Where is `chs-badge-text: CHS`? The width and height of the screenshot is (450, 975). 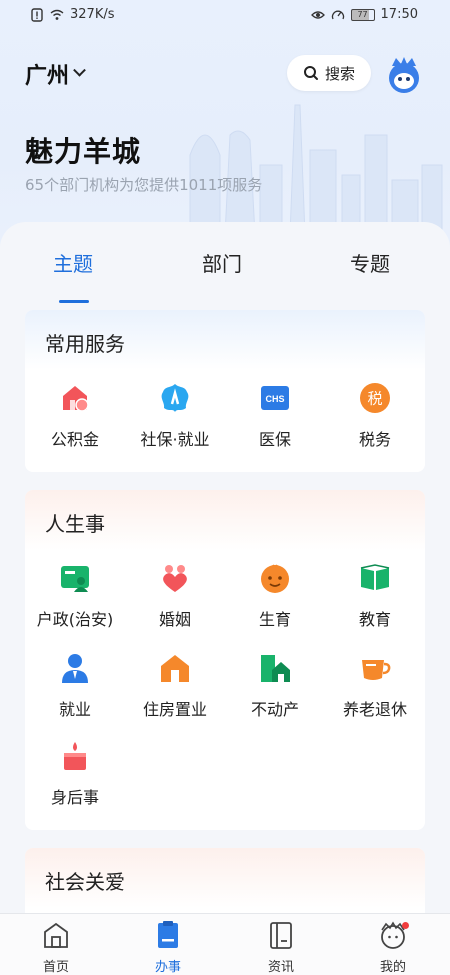 chs-badge-text: CHS is located at coordinates (274, 399).